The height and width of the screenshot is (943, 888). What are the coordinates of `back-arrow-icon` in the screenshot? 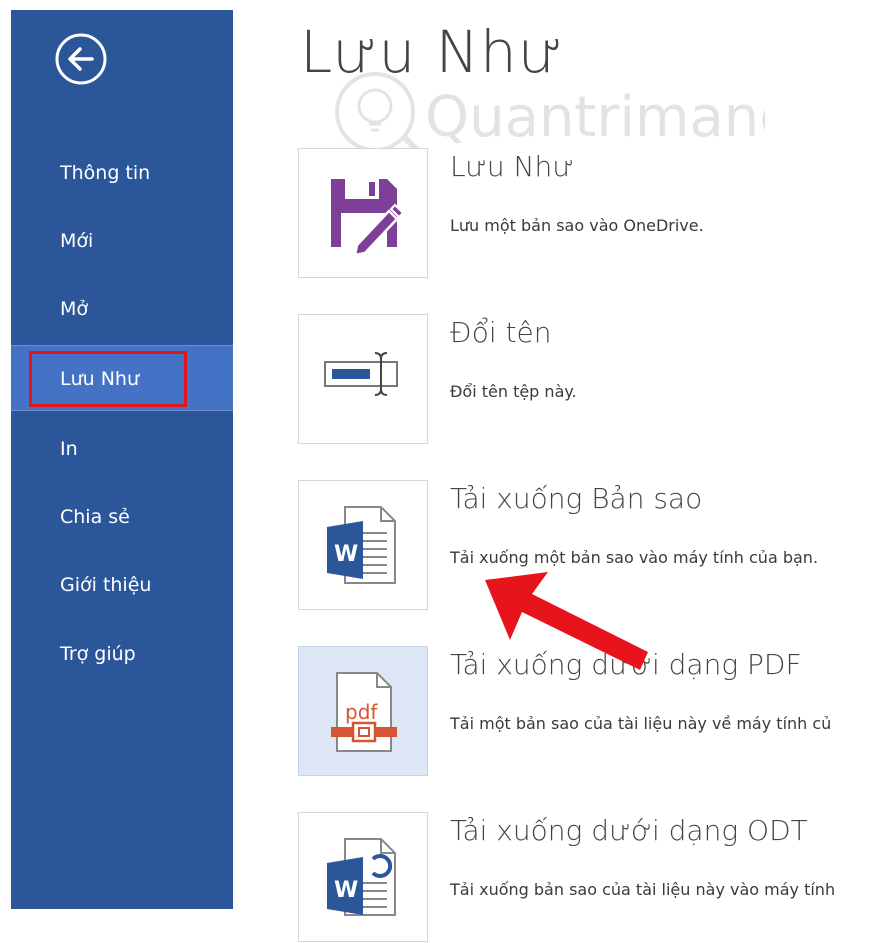 It's located at (81, 59).